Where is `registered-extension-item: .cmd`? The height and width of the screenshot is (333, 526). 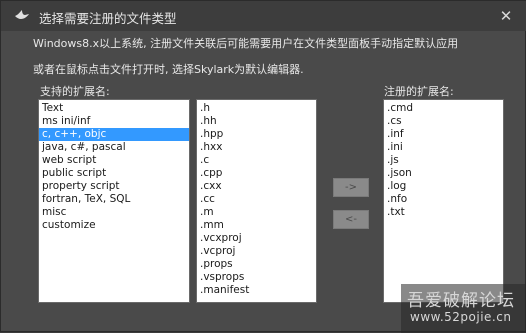
registered-extension-item: .cmd is located at coordinates (443, 108).